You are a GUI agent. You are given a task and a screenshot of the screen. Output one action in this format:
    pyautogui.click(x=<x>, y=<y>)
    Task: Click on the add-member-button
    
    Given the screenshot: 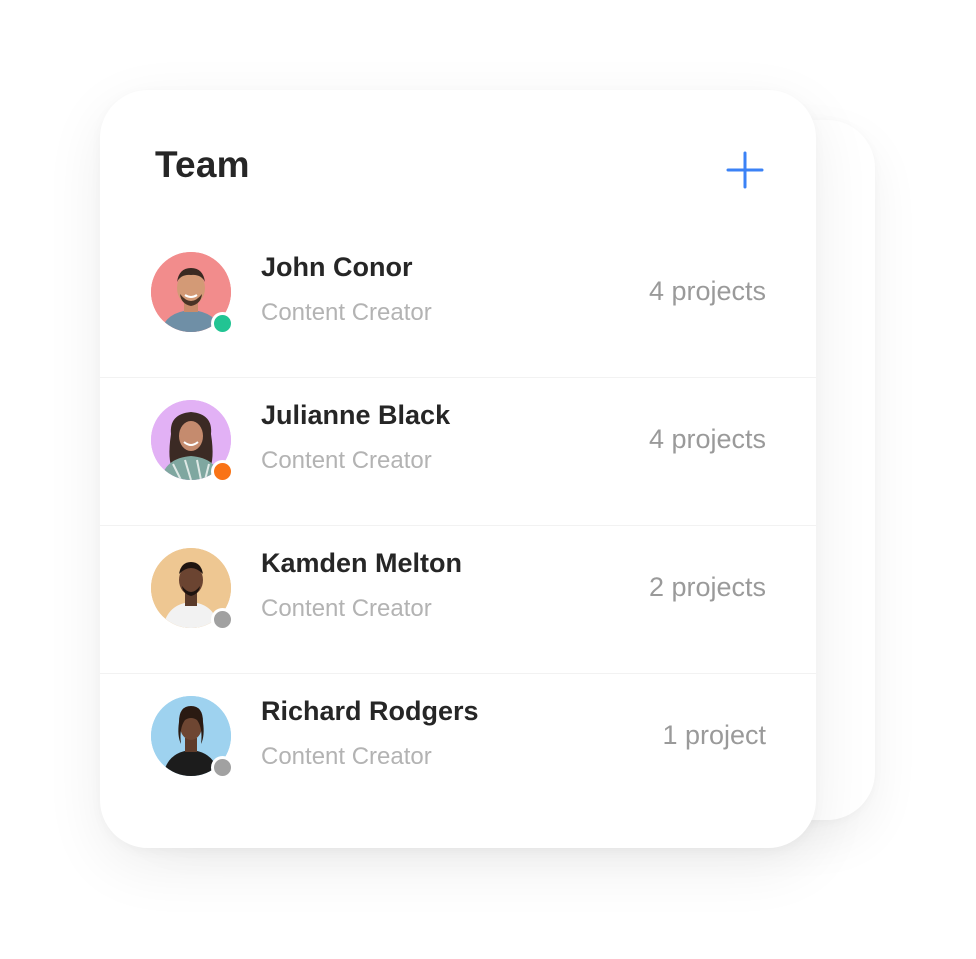 What is the action you would take?
    pyautogui.click(x=745, y=170)
    